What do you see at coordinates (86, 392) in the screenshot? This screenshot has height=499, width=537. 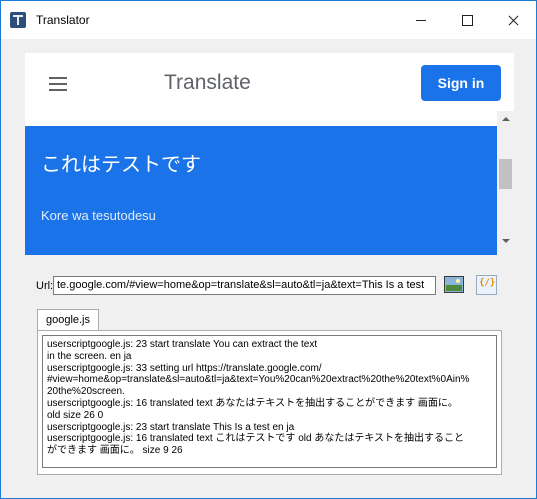 I see `log-line: 20the%20screen.` at bounding box center [86, 392].